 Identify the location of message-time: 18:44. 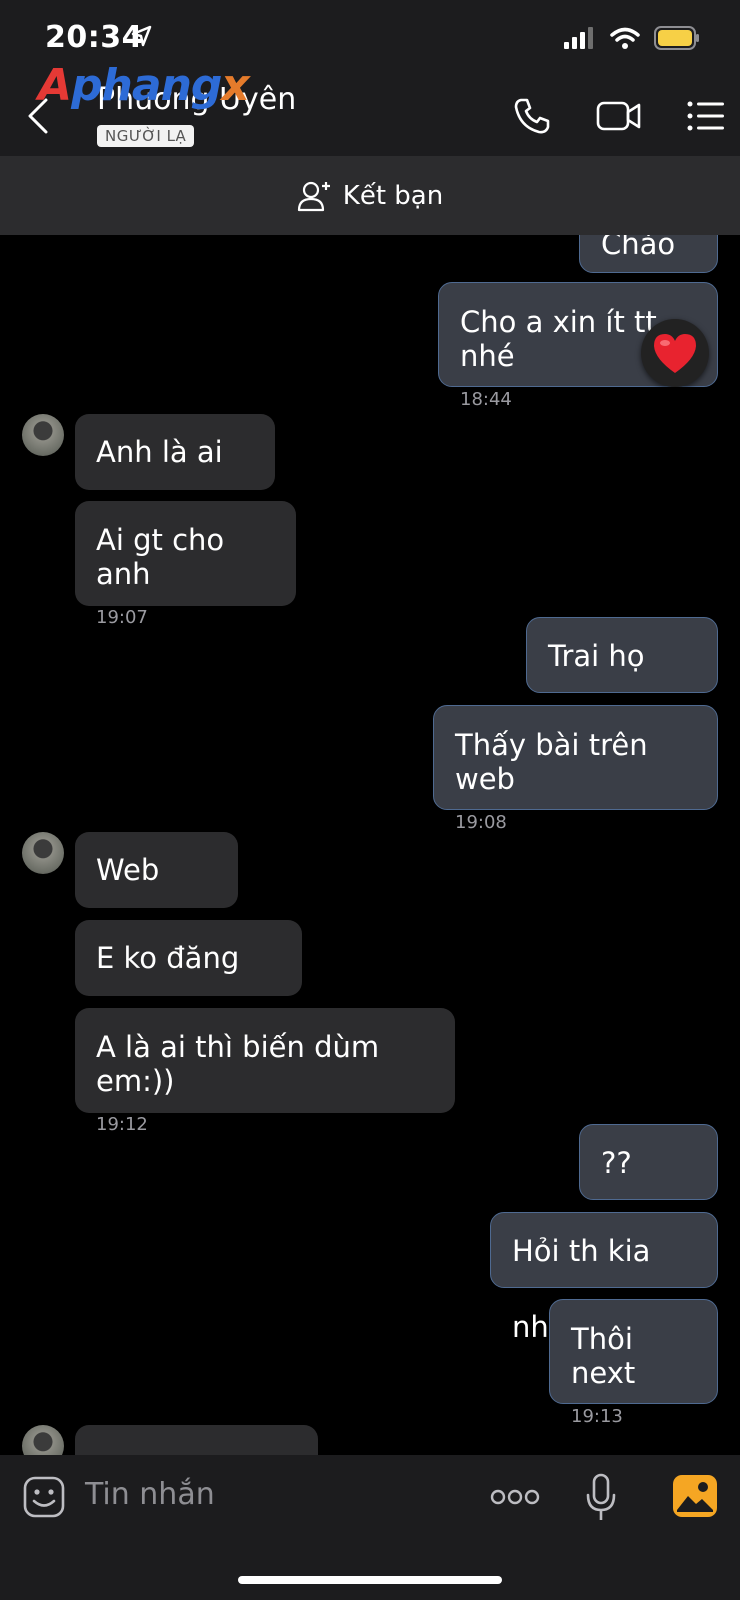
(486, 399).